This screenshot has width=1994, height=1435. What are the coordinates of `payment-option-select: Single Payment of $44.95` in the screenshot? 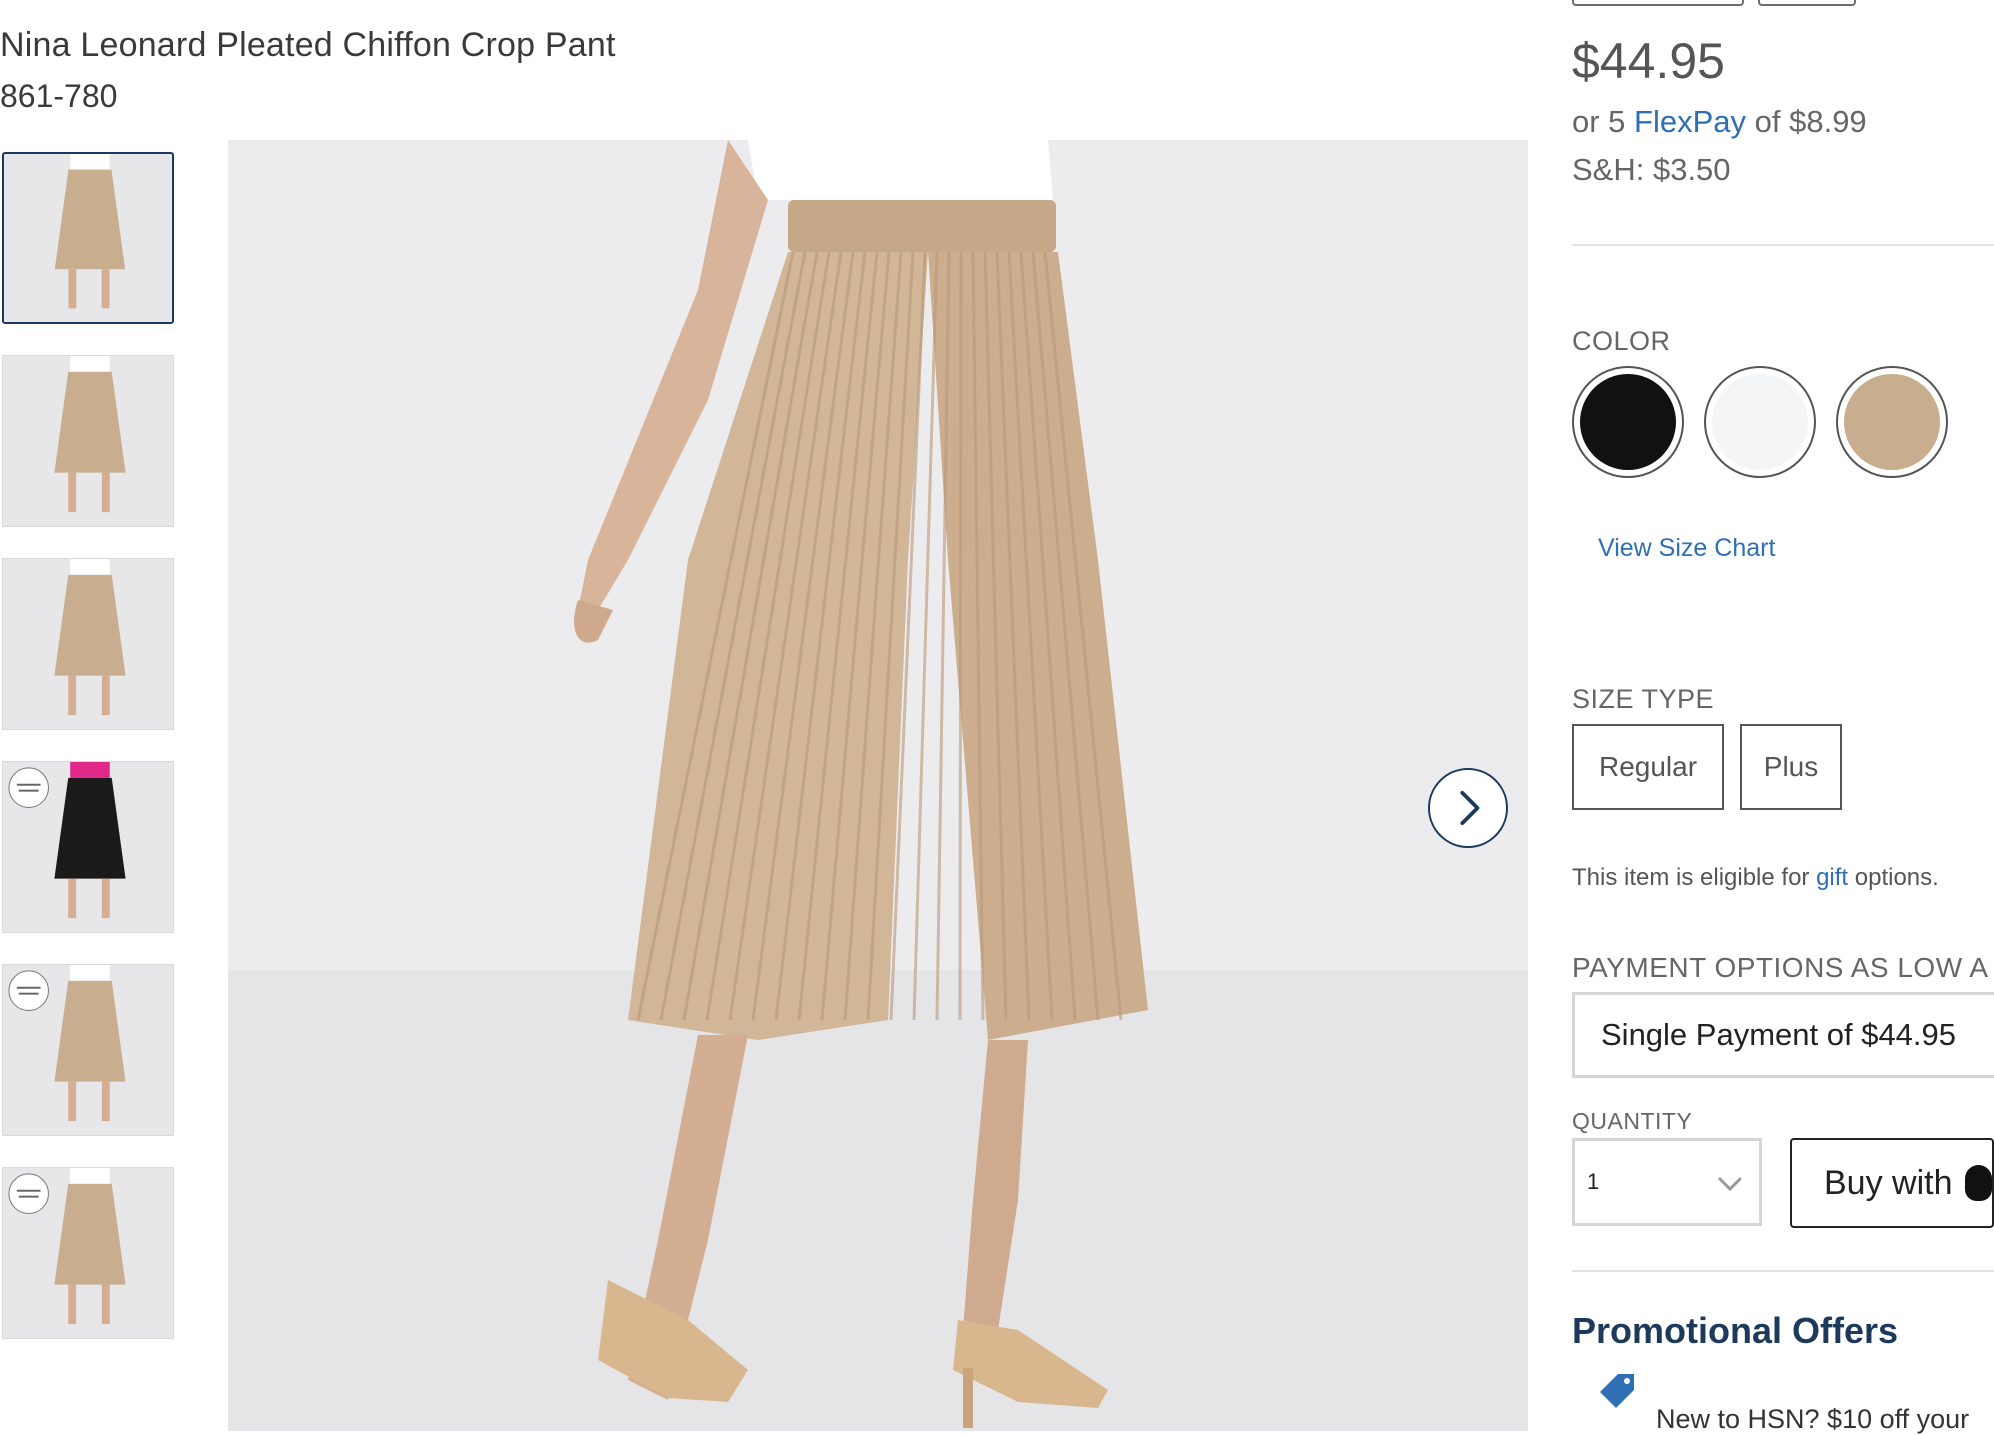 It's located at (1783, 1035).